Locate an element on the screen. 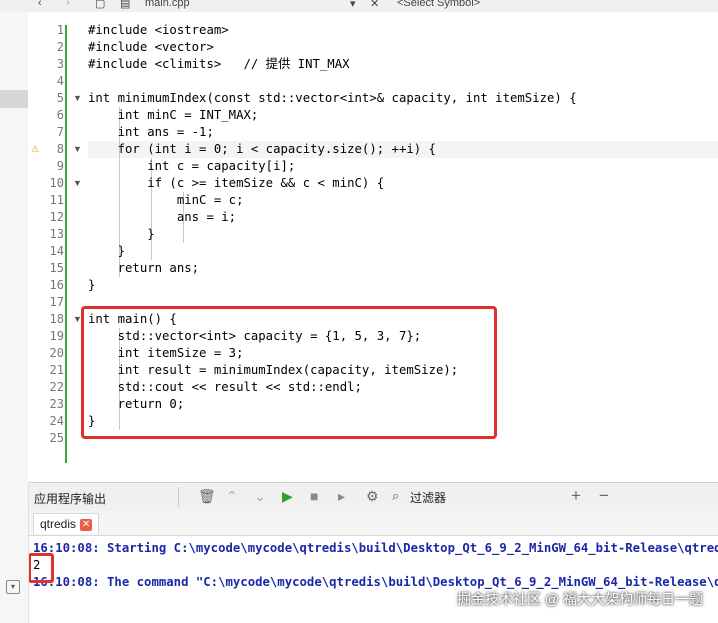 This screenshot has height=623, width=718. divider is located at coordinates (178, 497).